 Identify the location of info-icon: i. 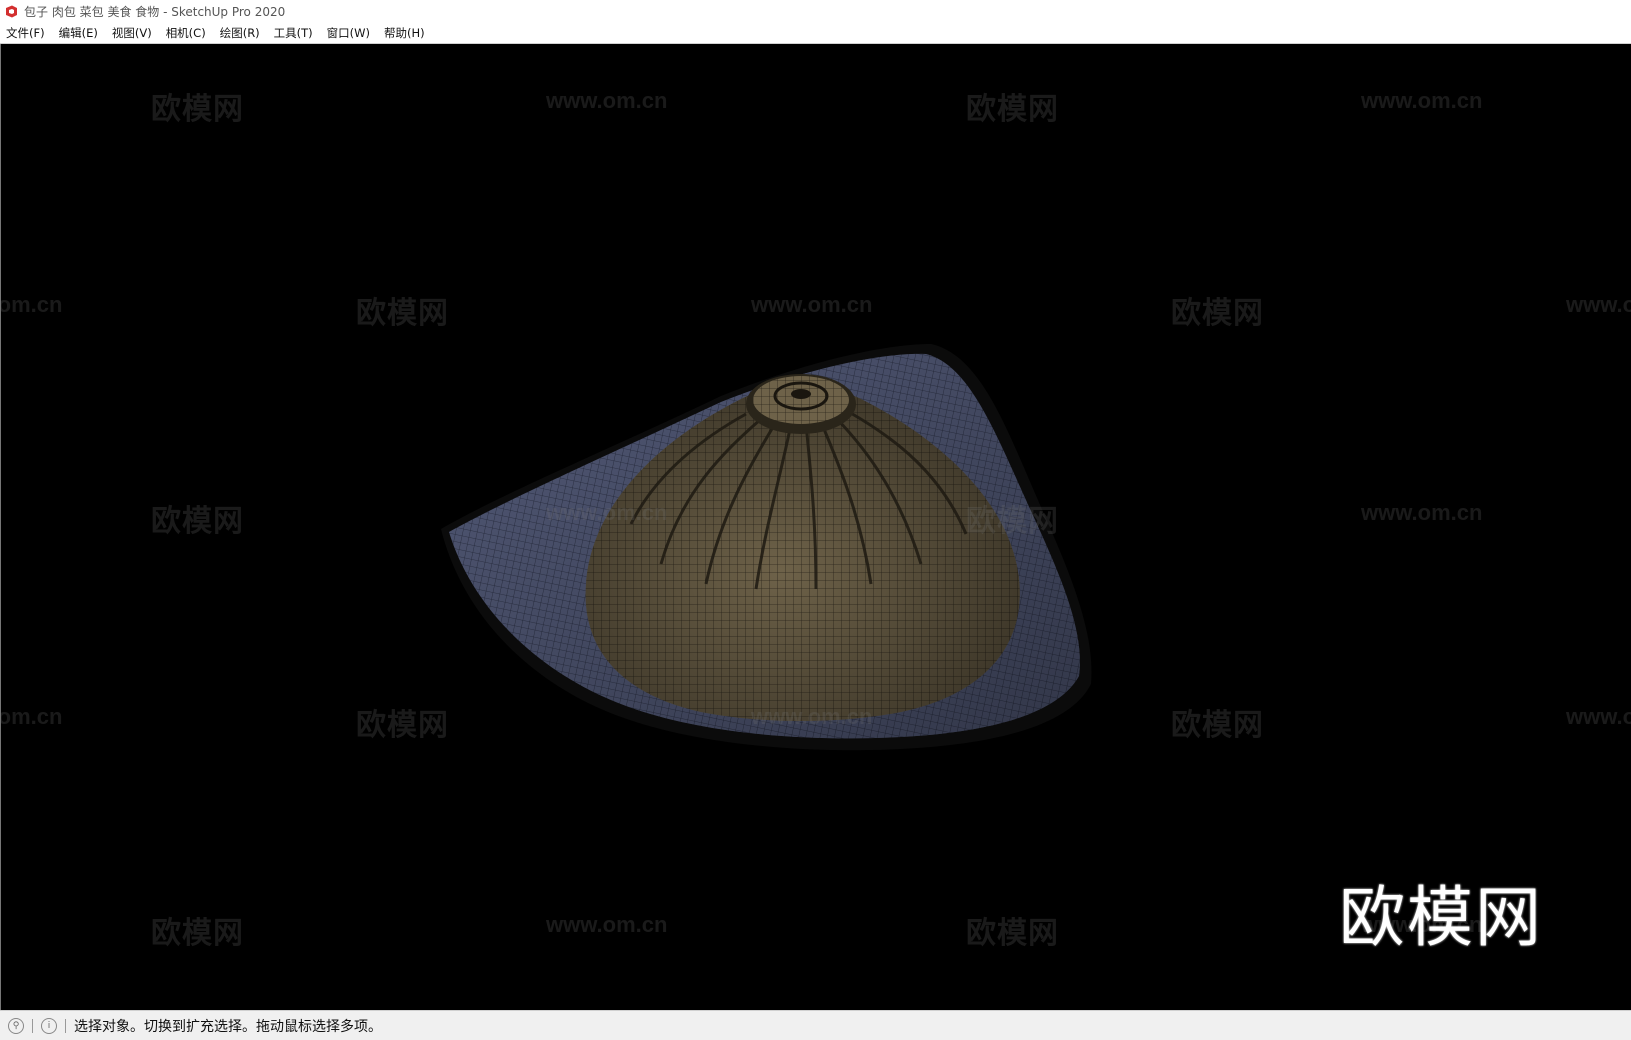
(49, 1025).